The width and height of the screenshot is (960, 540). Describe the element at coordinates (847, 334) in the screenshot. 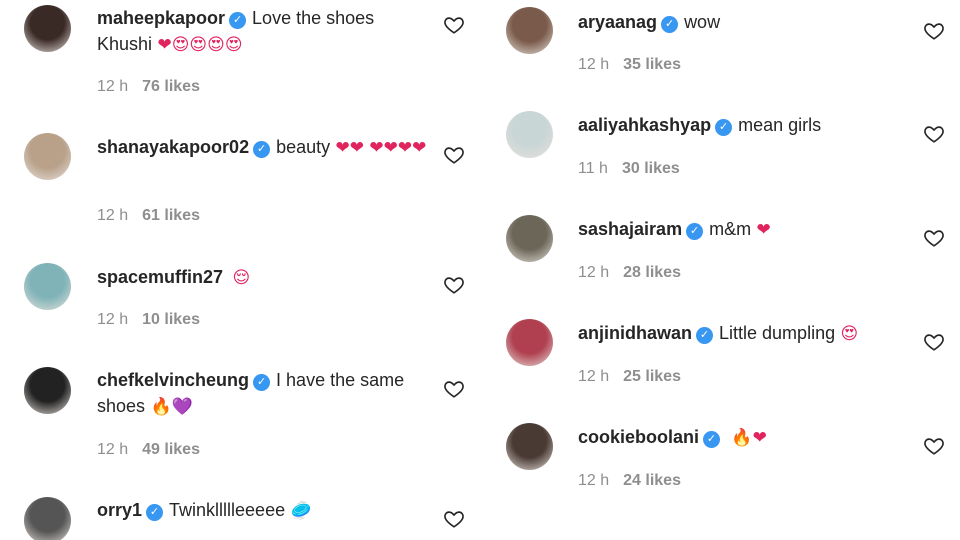

I see `comment-emoji: 😍` at that location.